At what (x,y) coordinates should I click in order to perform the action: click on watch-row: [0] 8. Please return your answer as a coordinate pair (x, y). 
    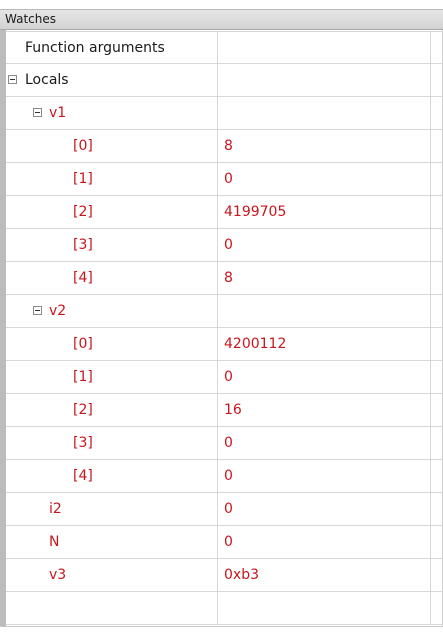
    Looking at the image, I should click on (224, 146).